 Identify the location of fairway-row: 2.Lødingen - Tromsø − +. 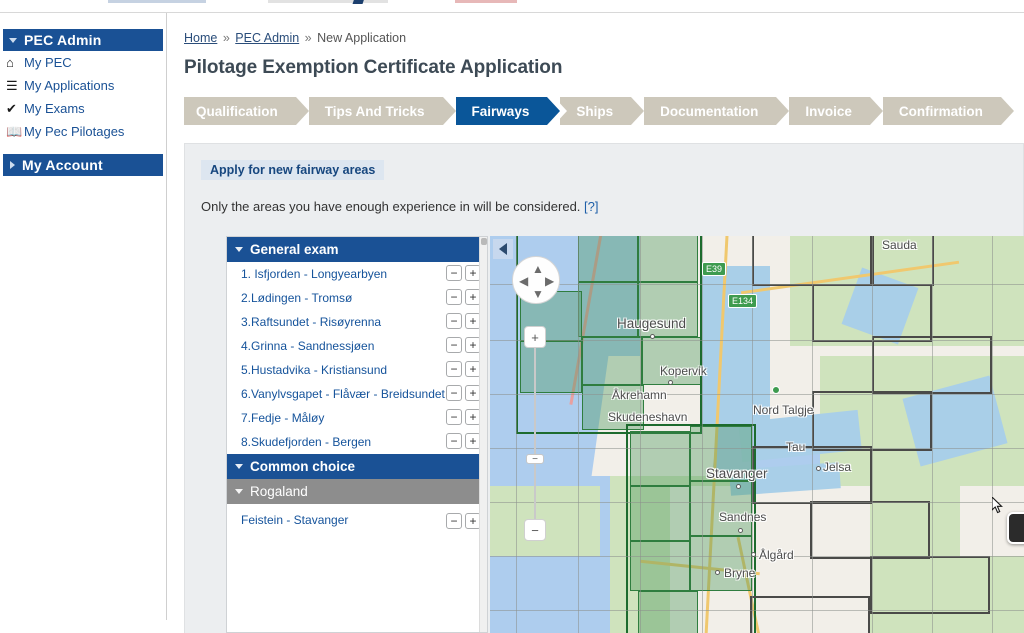
(357, 298).